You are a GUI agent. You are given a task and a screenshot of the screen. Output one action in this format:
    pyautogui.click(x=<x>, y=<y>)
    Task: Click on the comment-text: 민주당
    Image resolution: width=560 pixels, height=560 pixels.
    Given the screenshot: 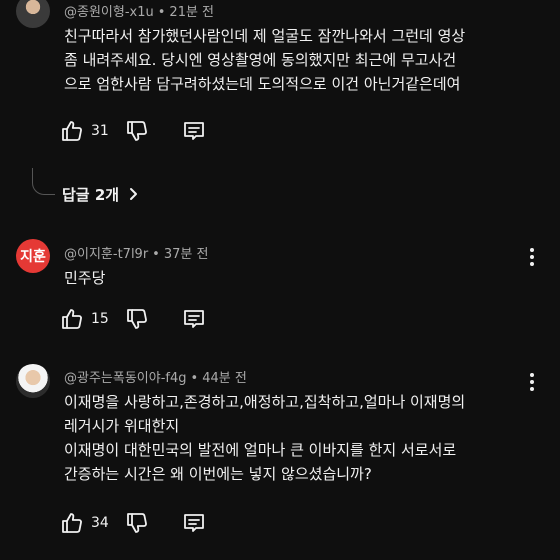 What is the action you would take?
    pyautogui.click(x=84, y=278)
    